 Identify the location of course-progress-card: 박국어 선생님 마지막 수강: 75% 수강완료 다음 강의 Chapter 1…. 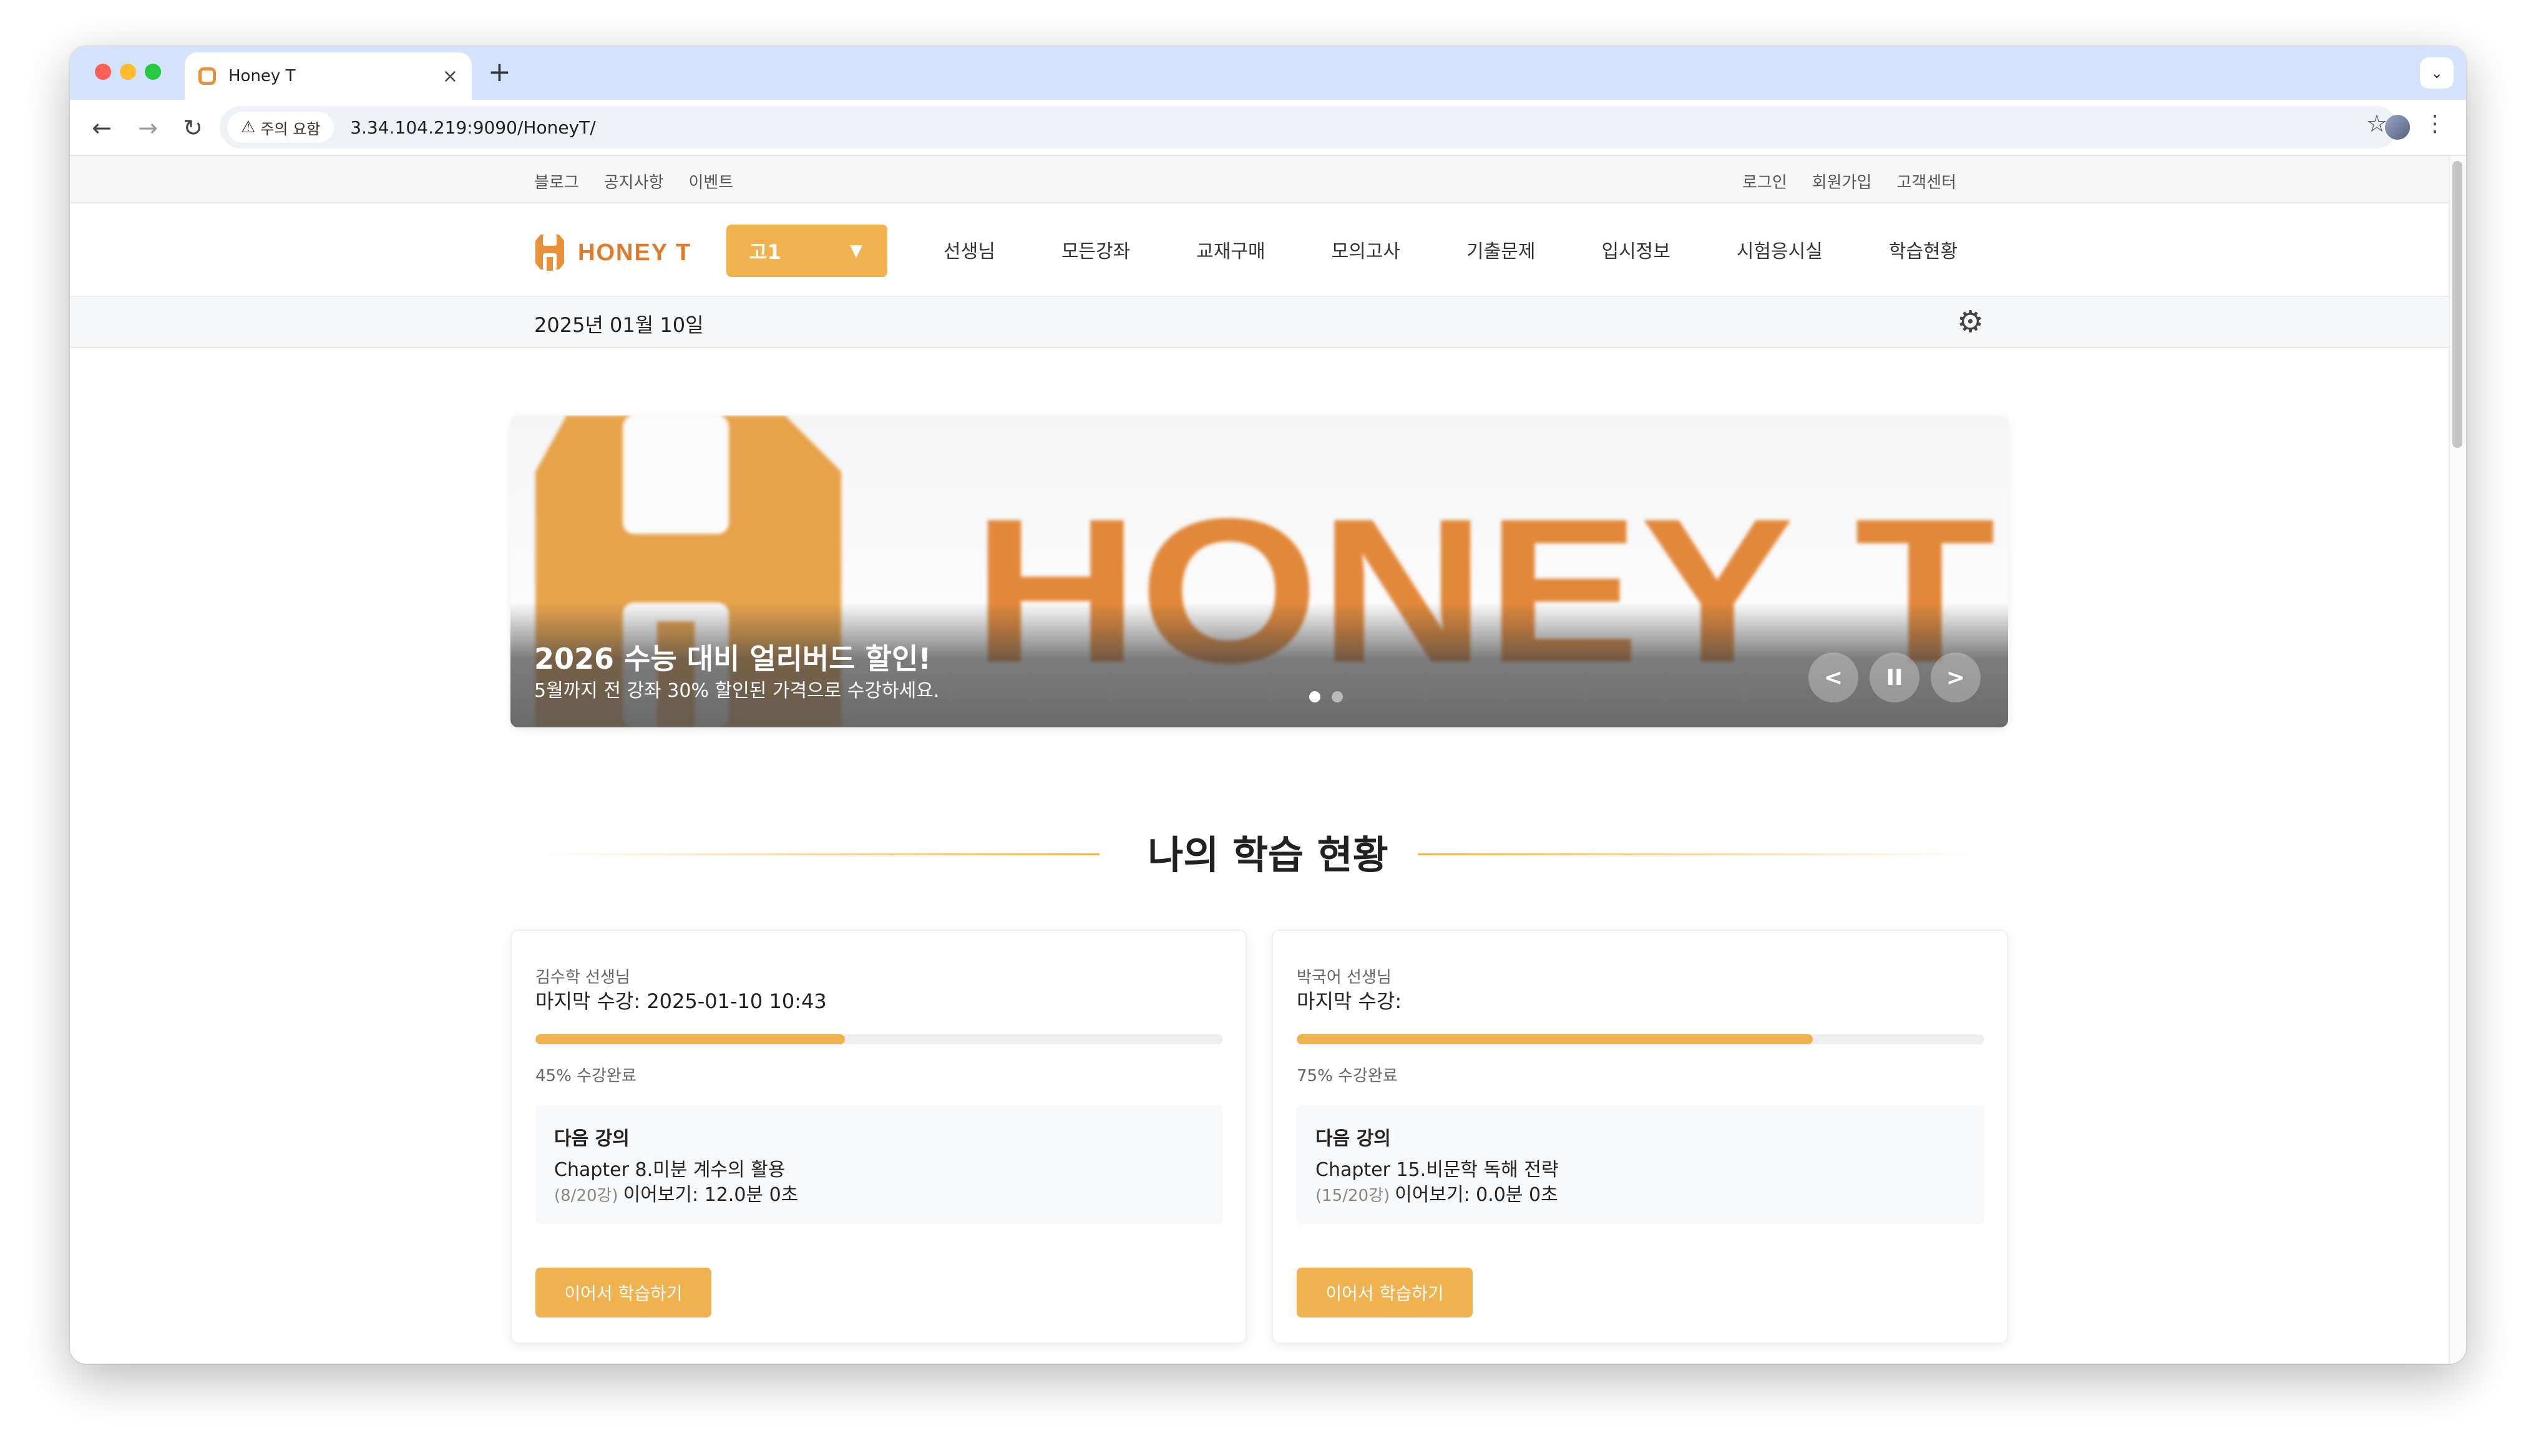
(1640, 1137).